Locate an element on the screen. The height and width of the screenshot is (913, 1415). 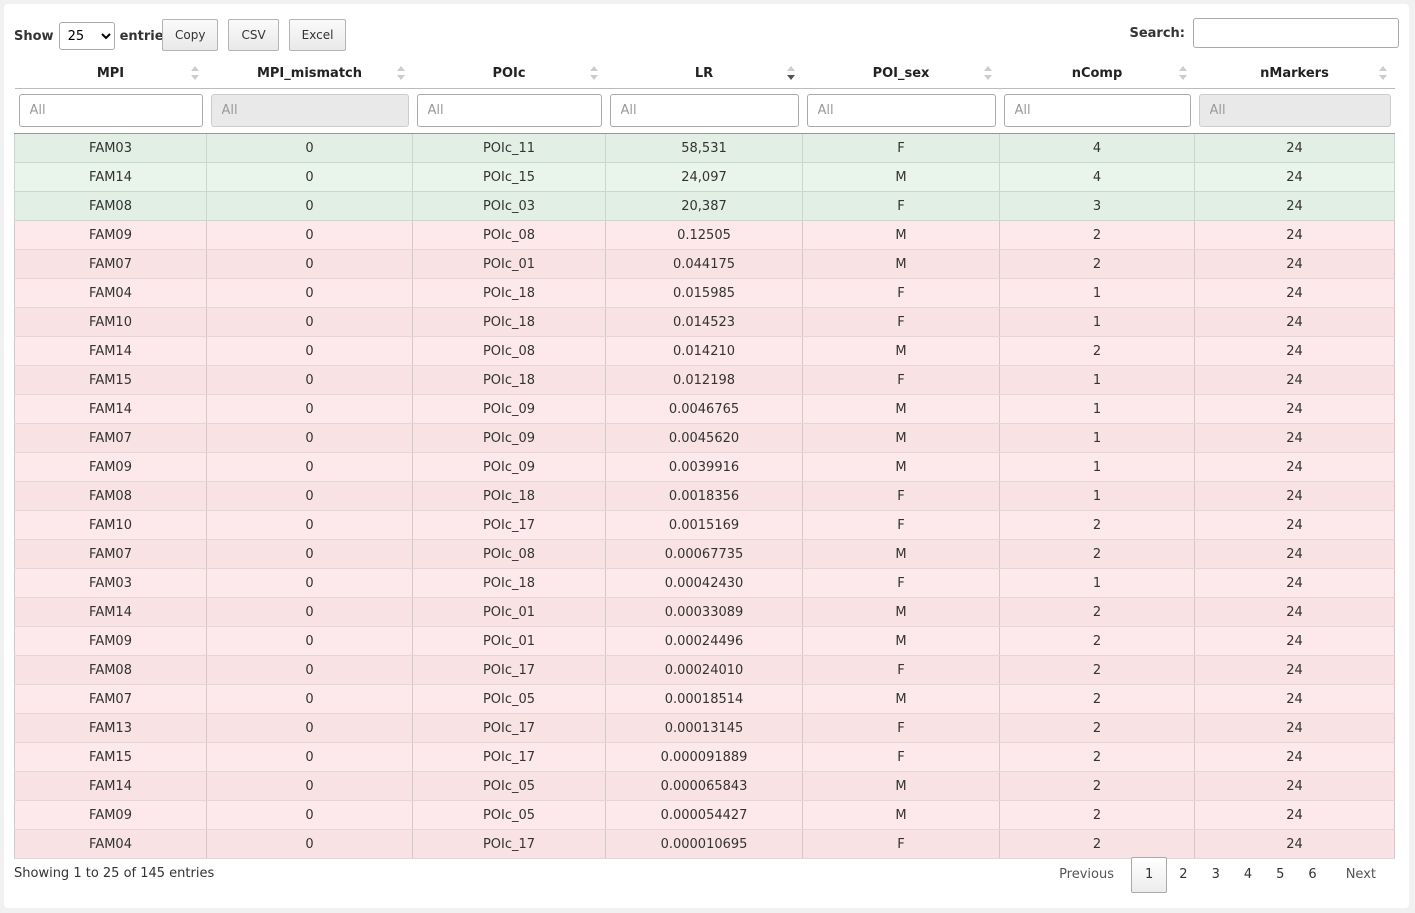
page-button-5: 5 is located at coordinates (1280, 875).